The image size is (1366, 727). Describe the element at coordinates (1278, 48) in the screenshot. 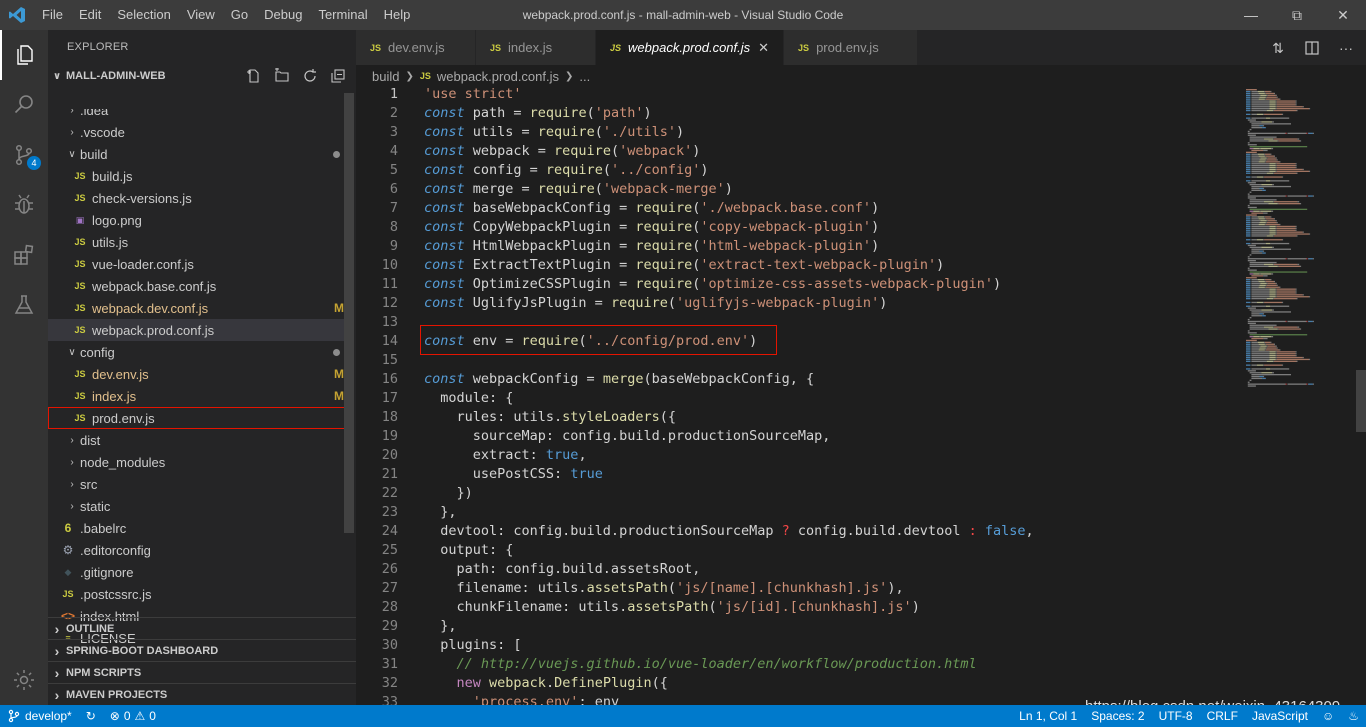

I see `compare-icon: ⇅` at that location.